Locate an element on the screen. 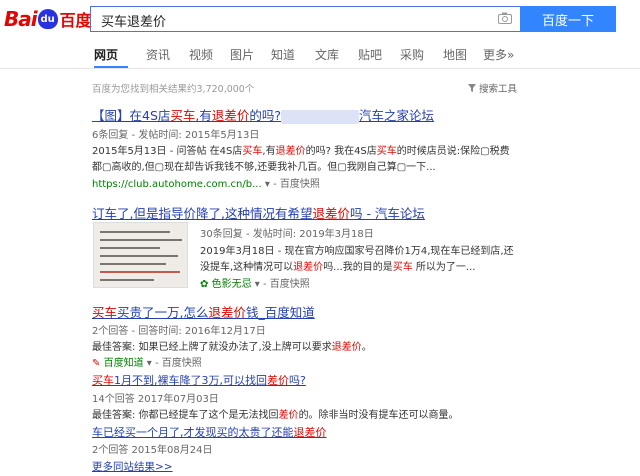 This screenshot has height=476, width=640. snippet-highlight: 差价 is located at coordinates (288, 415).